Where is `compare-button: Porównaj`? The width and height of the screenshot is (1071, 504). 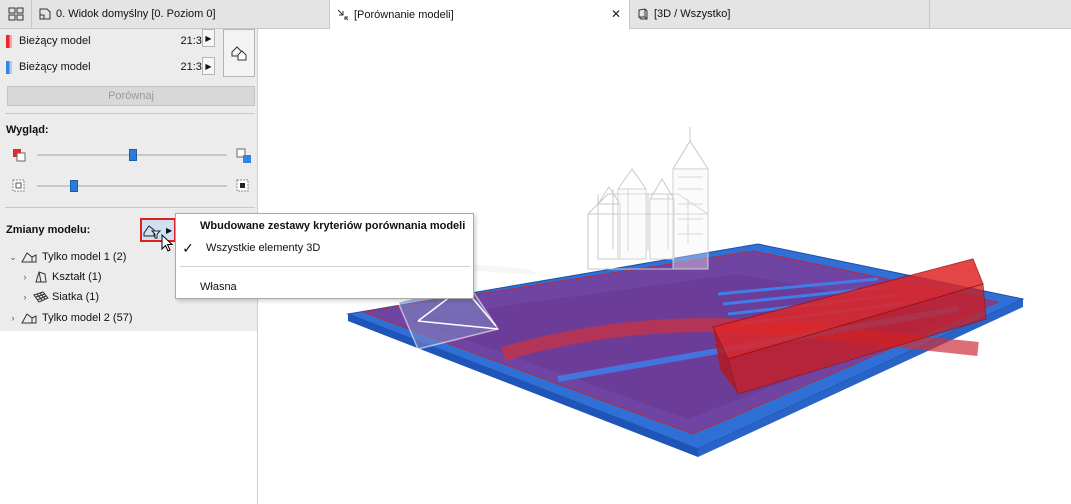
compare-button: Porównaj is located at coordinates (131, 96).